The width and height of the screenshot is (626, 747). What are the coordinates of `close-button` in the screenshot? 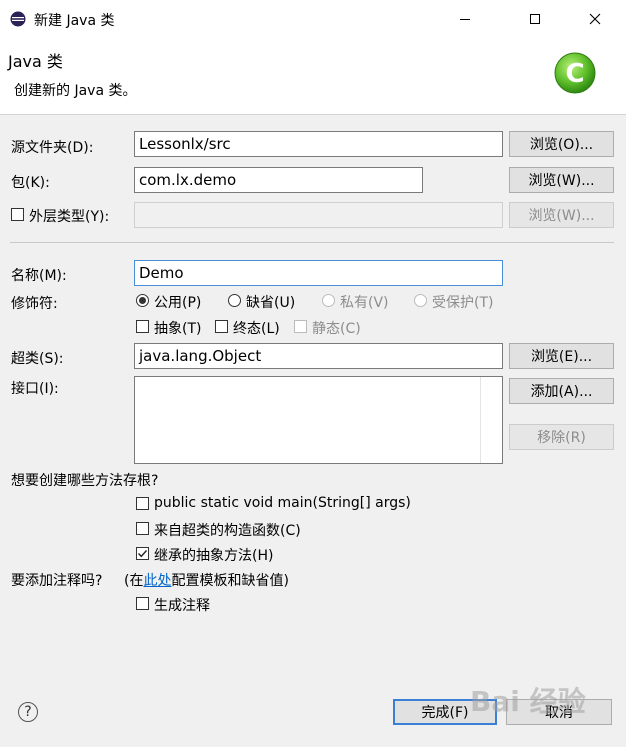 It's located at (595, 19).